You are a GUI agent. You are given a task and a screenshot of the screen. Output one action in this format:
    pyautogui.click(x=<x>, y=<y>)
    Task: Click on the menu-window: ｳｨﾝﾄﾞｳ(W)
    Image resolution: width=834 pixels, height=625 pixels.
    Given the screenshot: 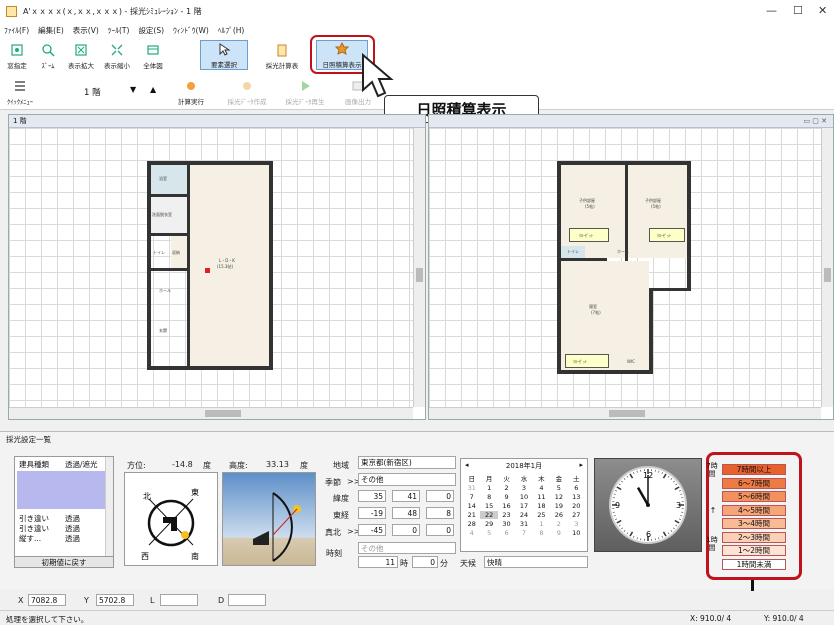 What is the action you would take?
    pyautogui.click(x=191, y=30)
    